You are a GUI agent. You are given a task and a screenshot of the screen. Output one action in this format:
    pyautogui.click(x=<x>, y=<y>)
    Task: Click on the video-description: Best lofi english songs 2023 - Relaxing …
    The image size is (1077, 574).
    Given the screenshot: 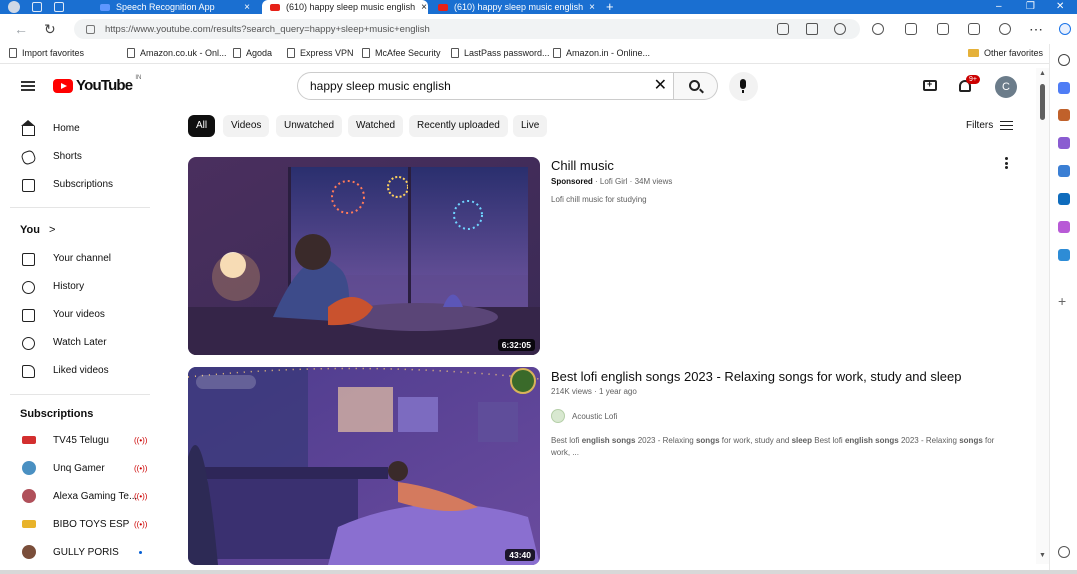 What is the action you would take?
    pyautogui.click(x=773, y=446)
    